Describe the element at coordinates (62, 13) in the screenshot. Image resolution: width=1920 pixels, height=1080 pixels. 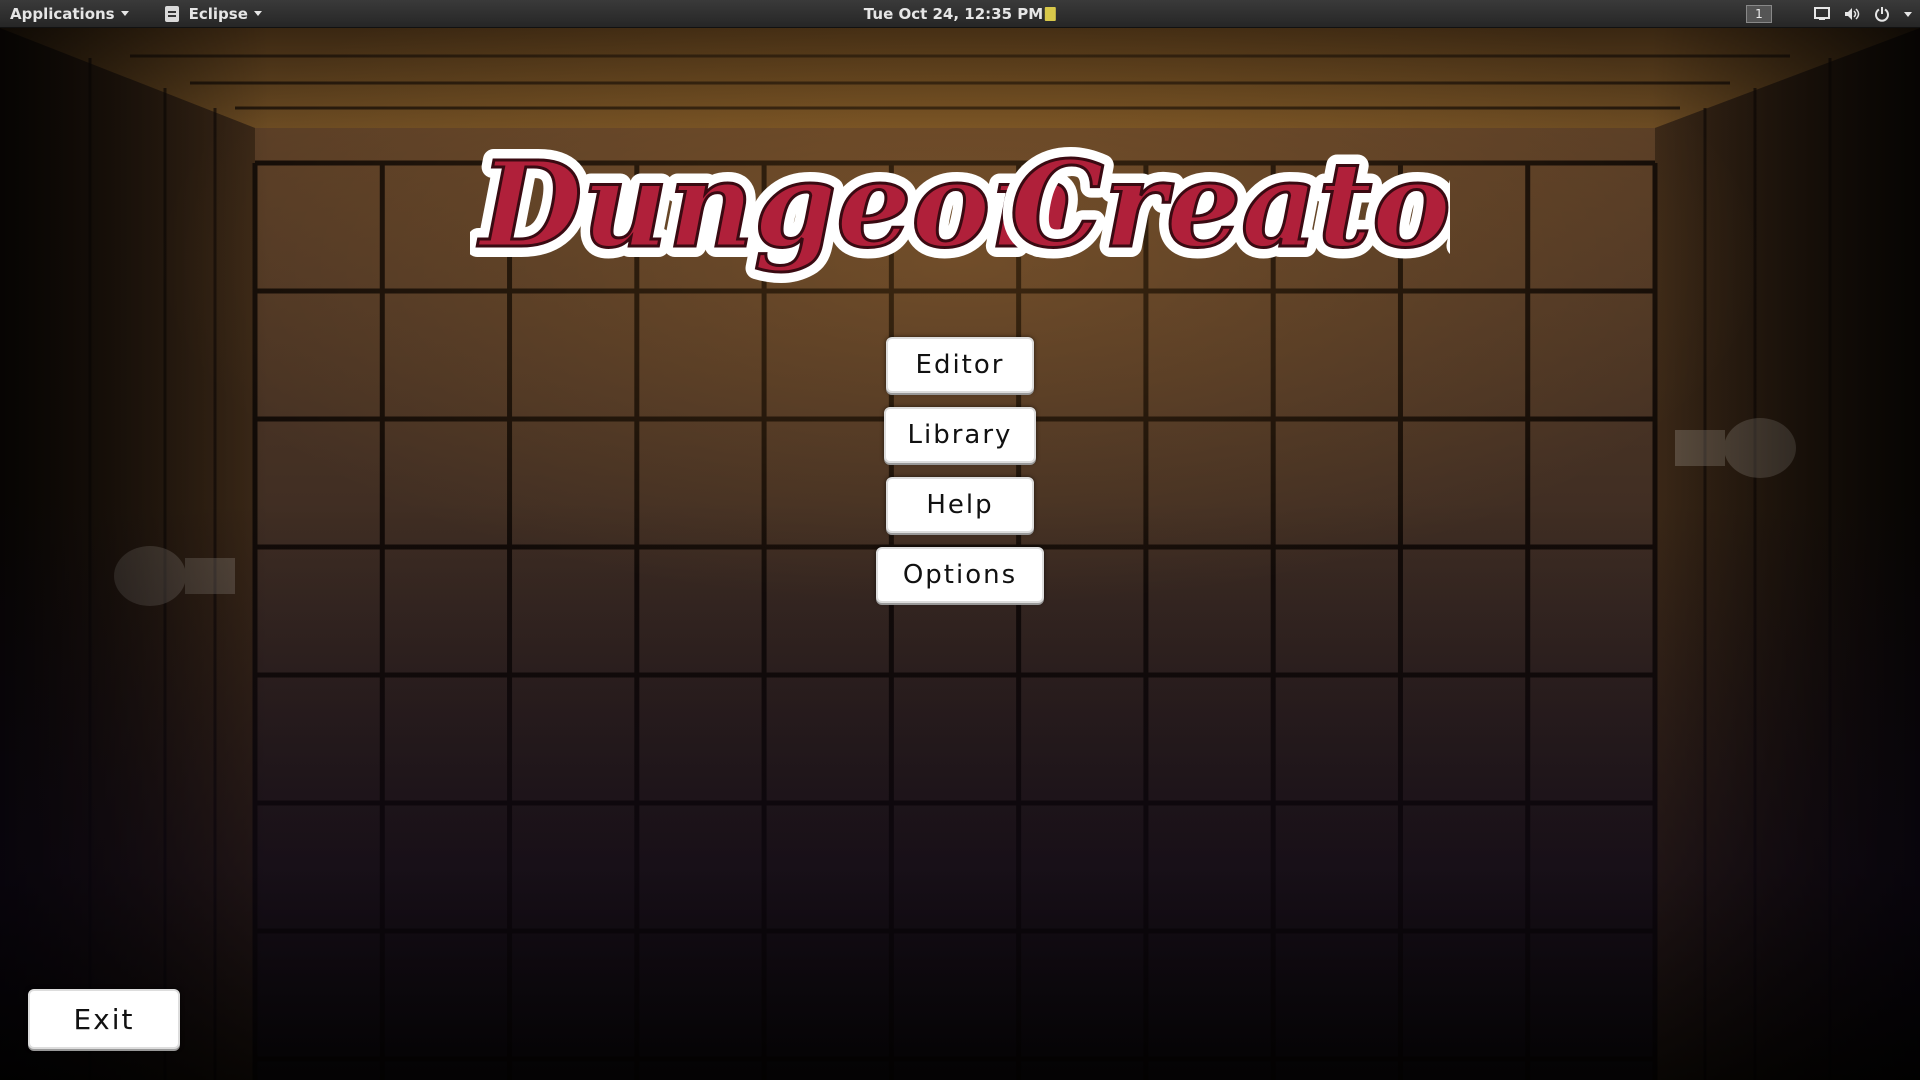
I see `applications-label: Applications` at that location.